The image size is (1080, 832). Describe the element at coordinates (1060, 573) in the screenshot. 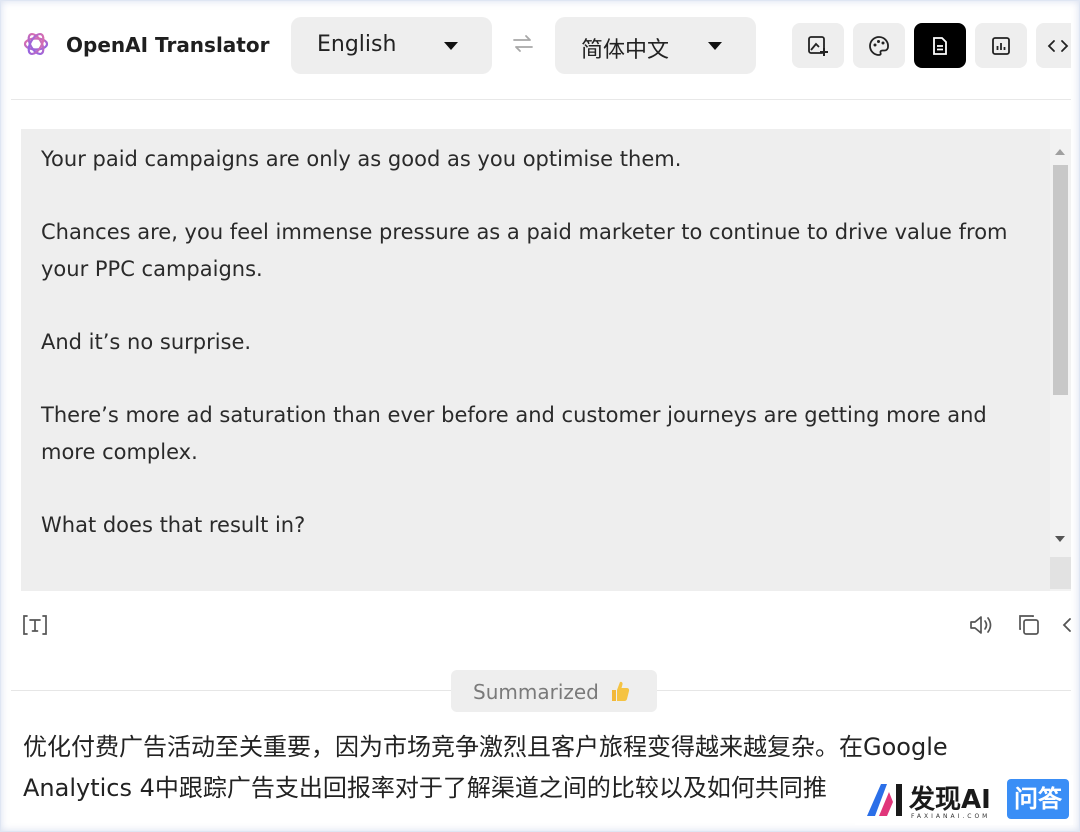

I see `resize-handle` at that location.